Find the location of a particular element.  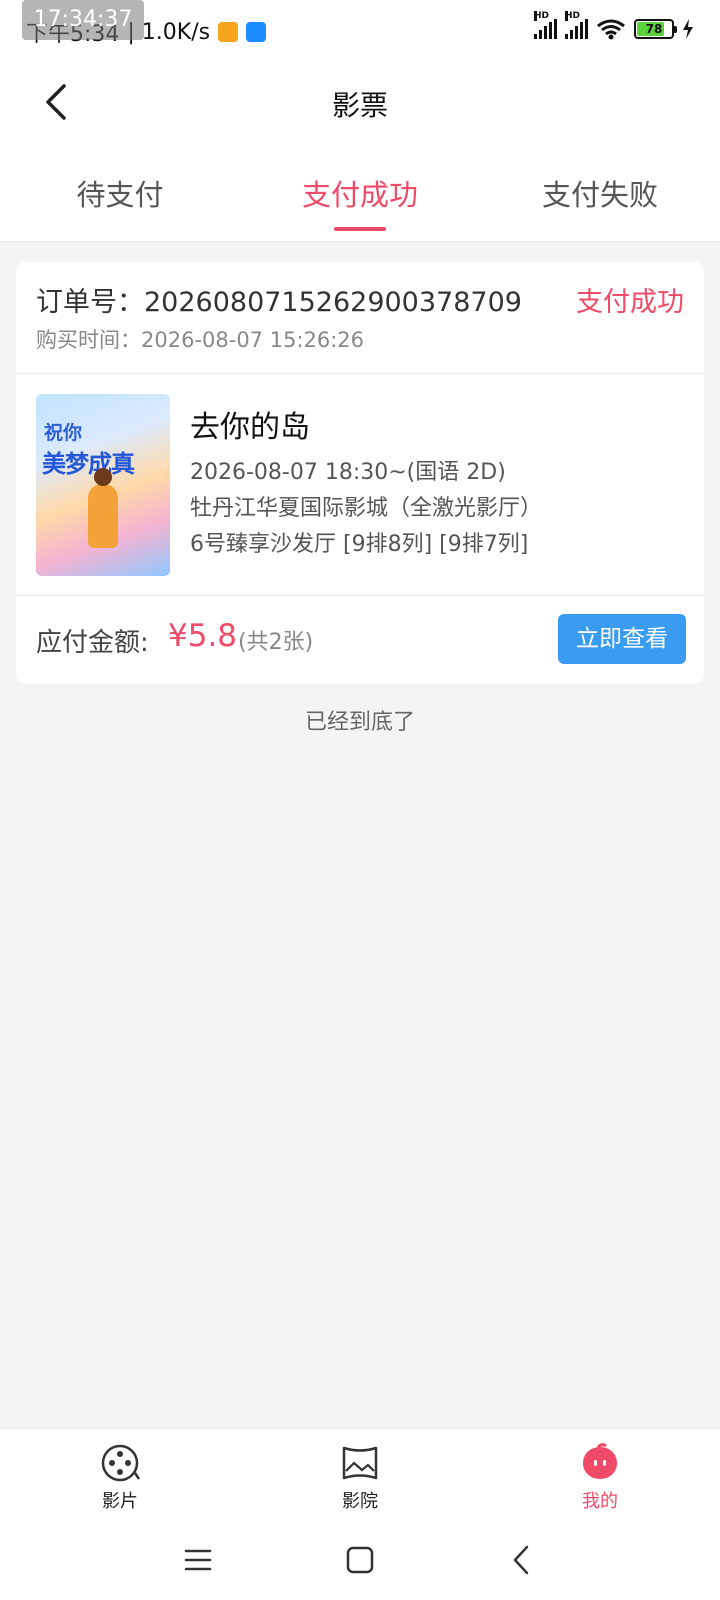

home-icon is located at coordinates (360, 1560).